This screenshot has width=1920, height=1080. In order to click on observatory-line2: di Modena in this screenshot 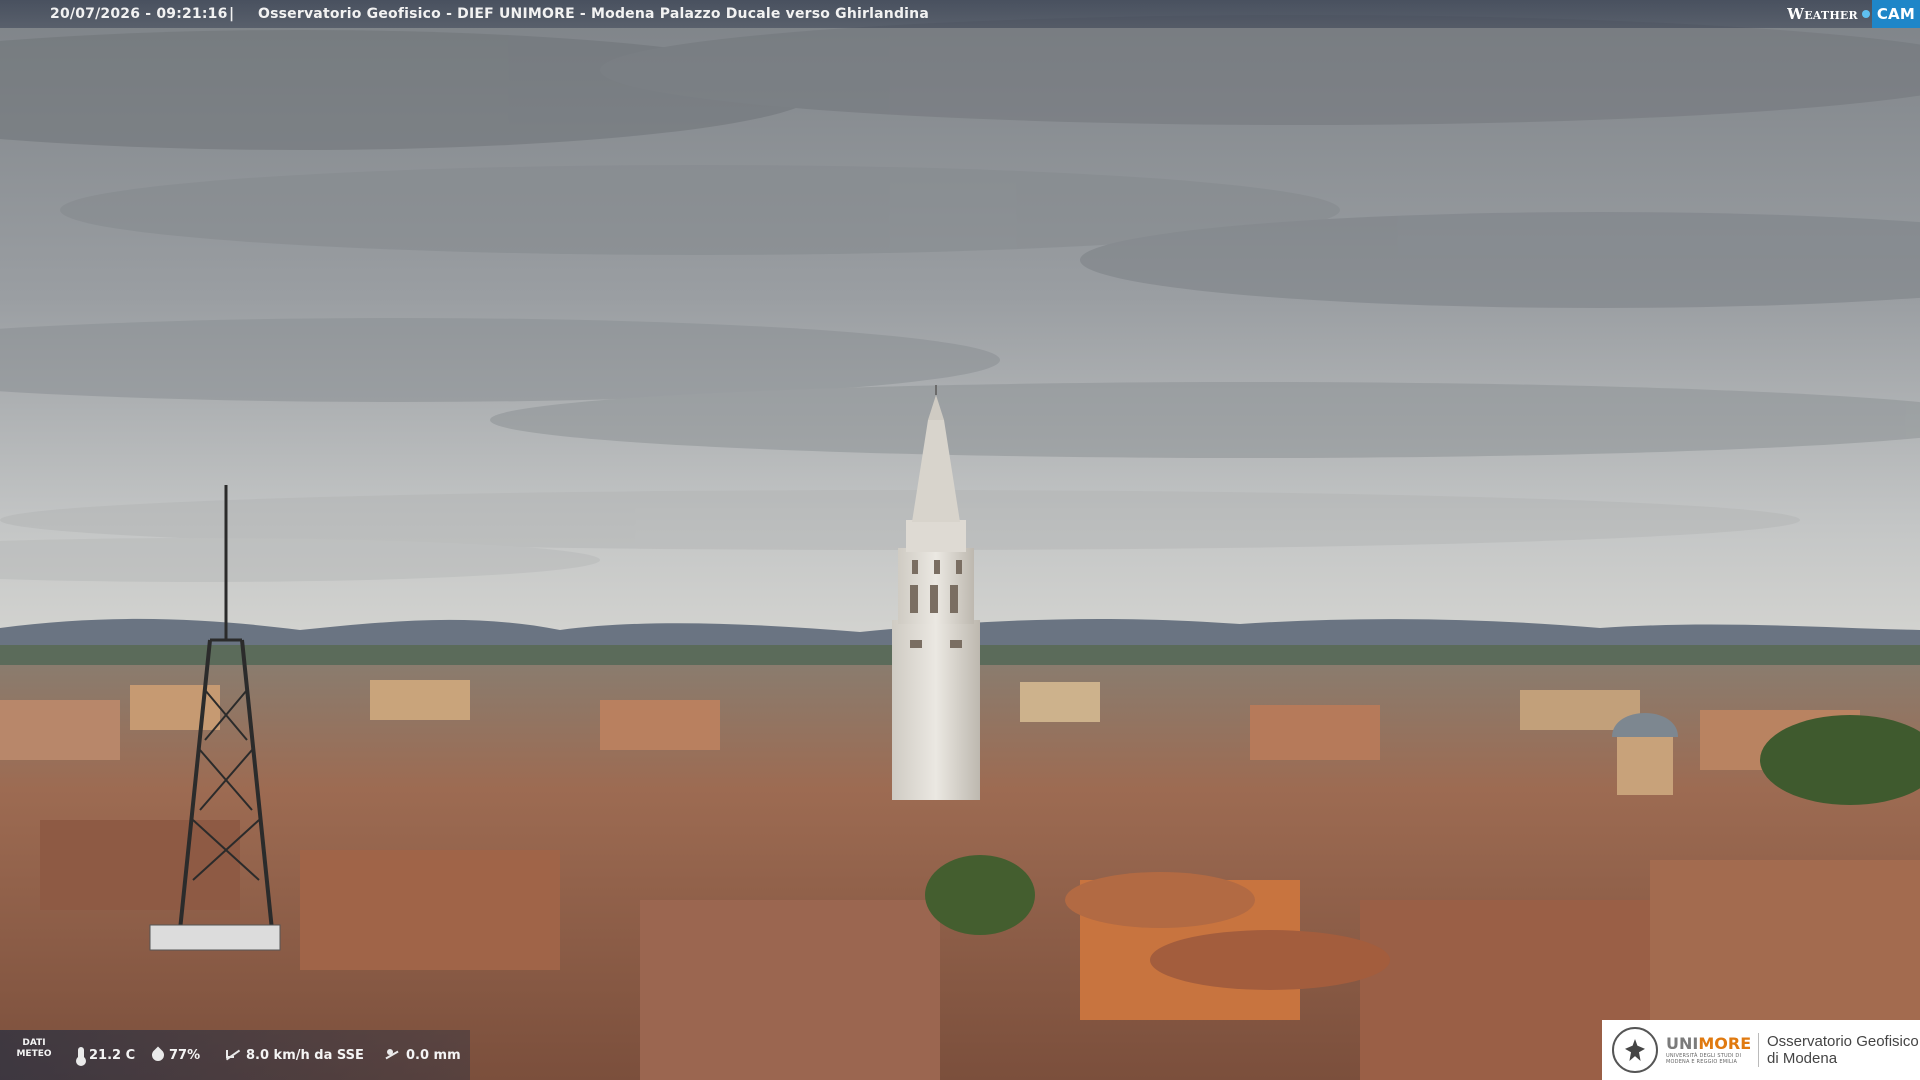, I will do `click(1802, 1058)`.